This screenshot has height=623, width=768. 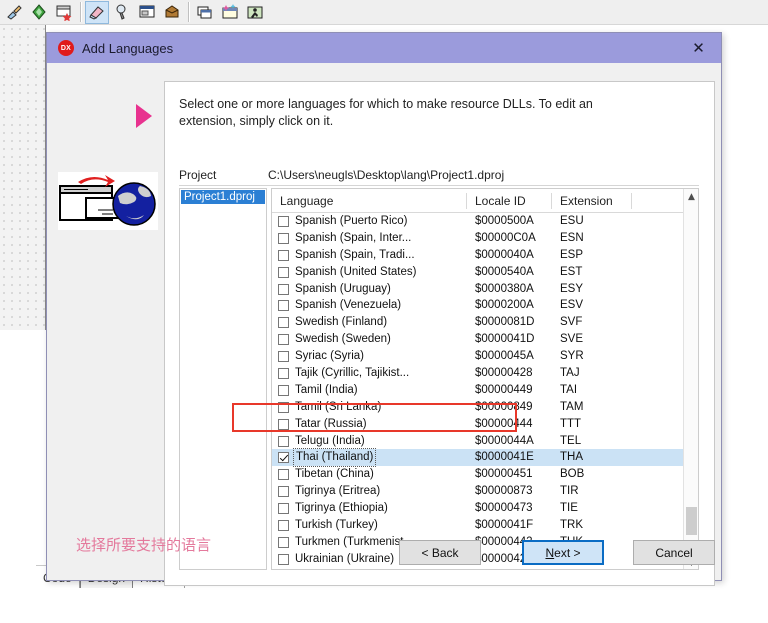 I want to click on eraser-icon, so click(x=97, y=12).